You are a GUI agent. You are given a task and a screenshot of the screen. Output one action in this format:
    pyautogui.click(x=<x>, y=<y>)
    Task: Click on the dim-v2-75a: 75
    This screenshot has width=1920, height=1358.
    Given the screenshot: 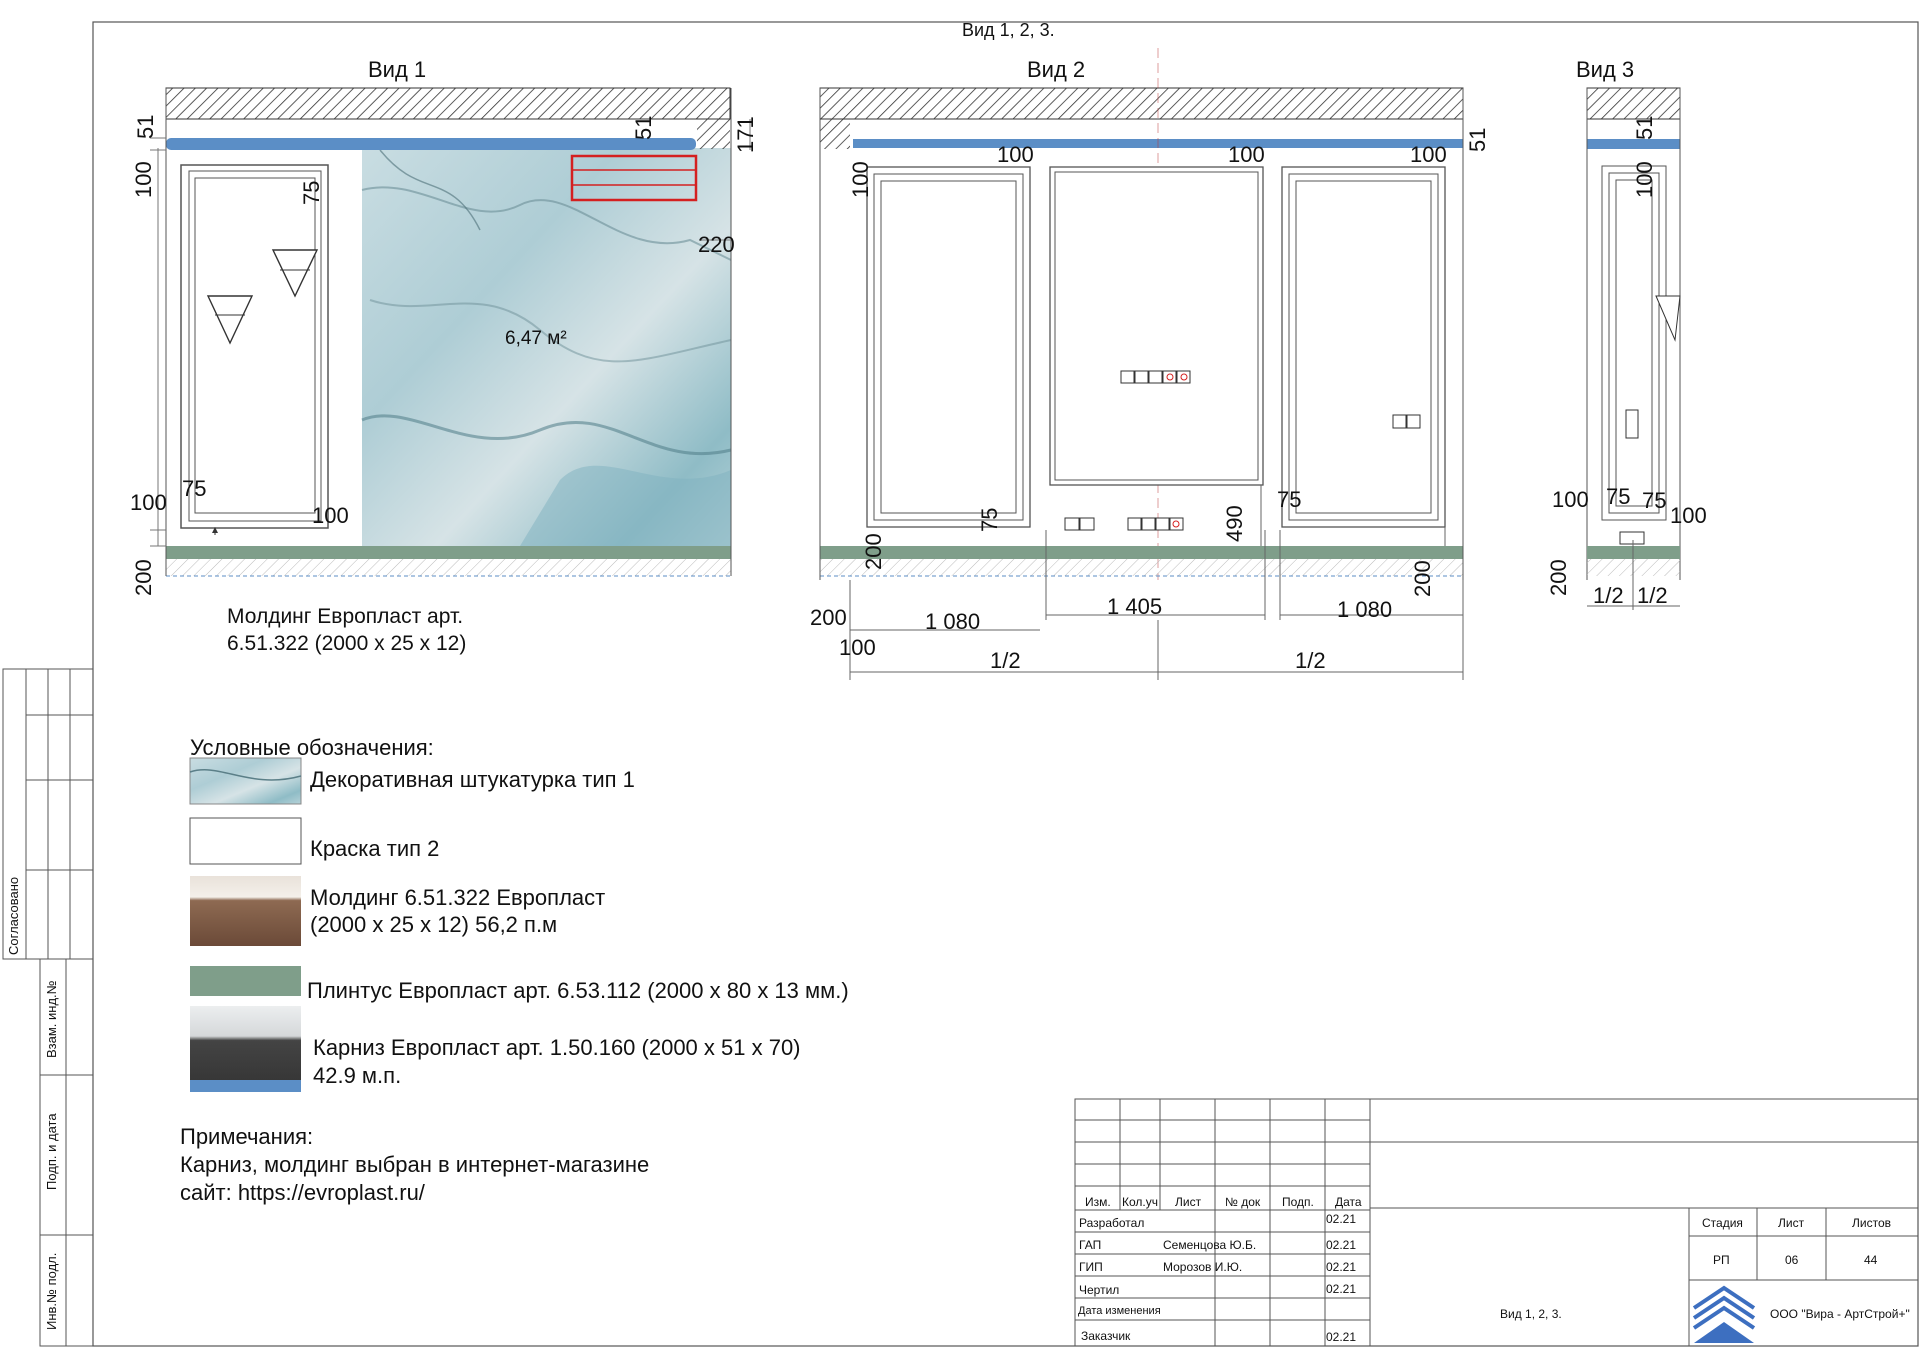 What is the action you would take?
    pyautogui.click(x=989, y=519)
    